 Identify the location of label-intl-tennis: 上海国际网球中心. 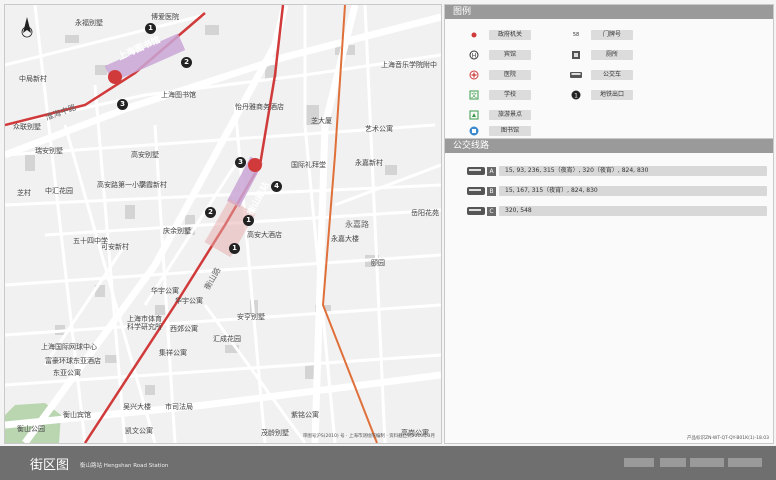
(69, 347).